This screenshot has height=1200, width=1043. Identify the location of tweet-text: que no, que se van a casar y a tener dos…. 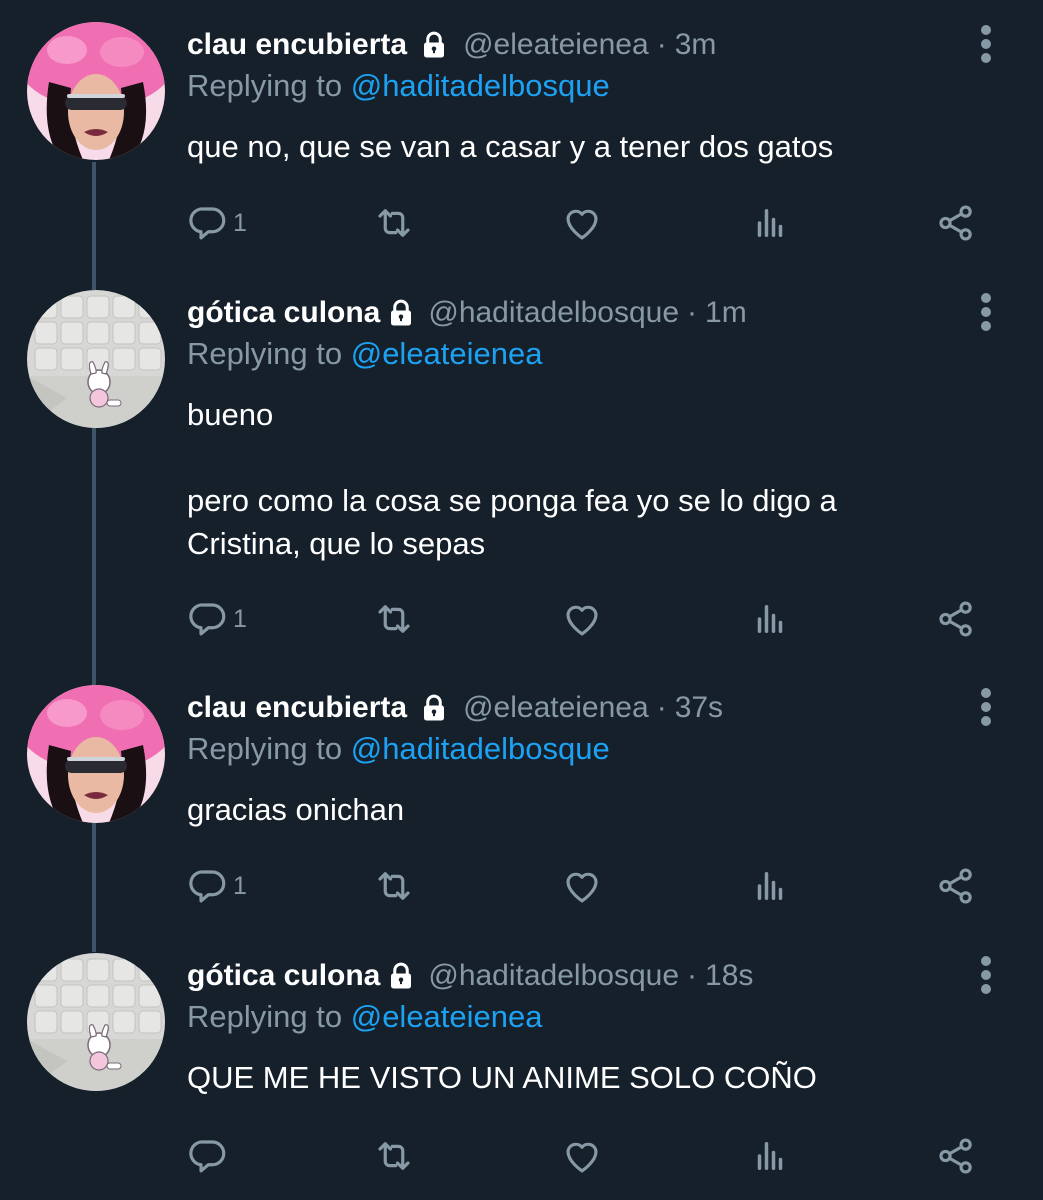
(510, 146).